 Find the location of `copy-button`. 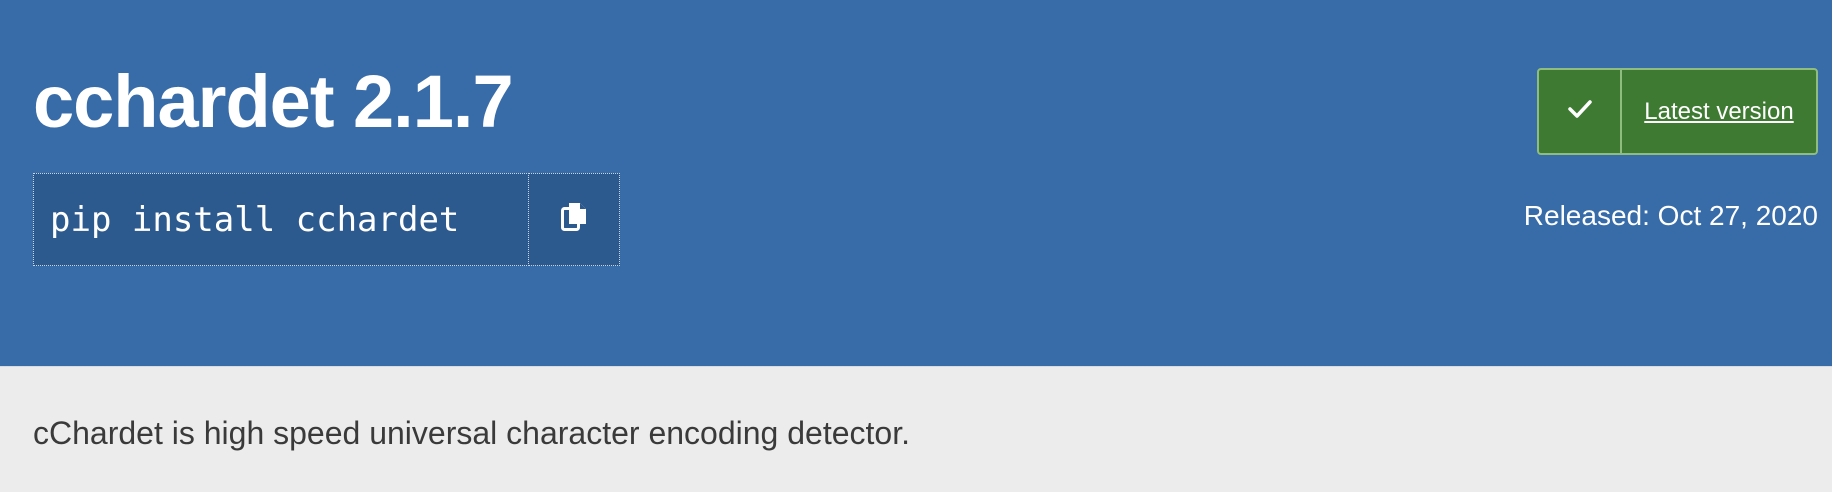

copy-button is located at coordinates (574, 219).